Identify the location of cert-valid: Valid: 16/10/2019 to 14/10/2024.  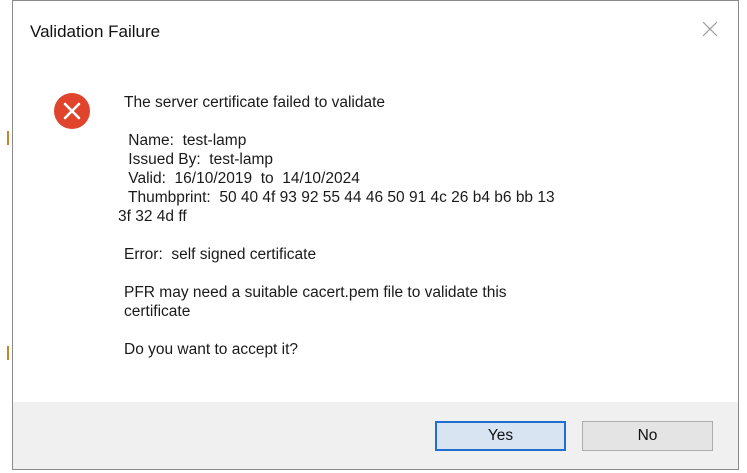
(242, 178).